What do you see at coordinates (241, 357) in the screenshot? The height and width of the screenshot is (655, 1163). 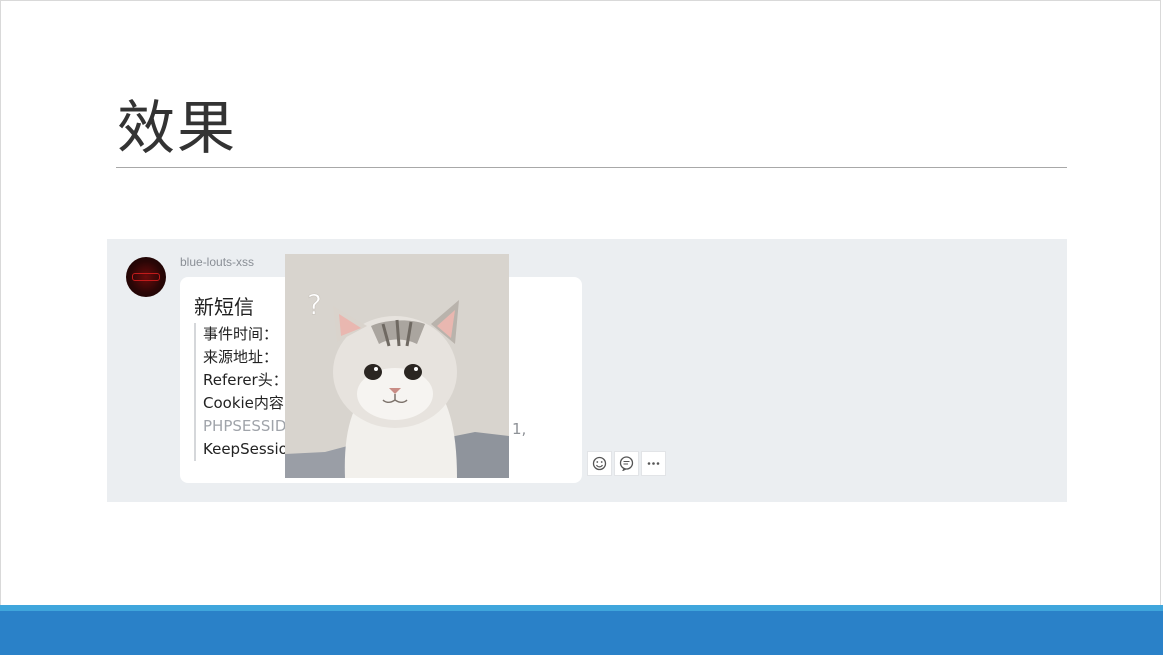 I see `source-address-line: 来源地址：` at bounding box center [241, 357].